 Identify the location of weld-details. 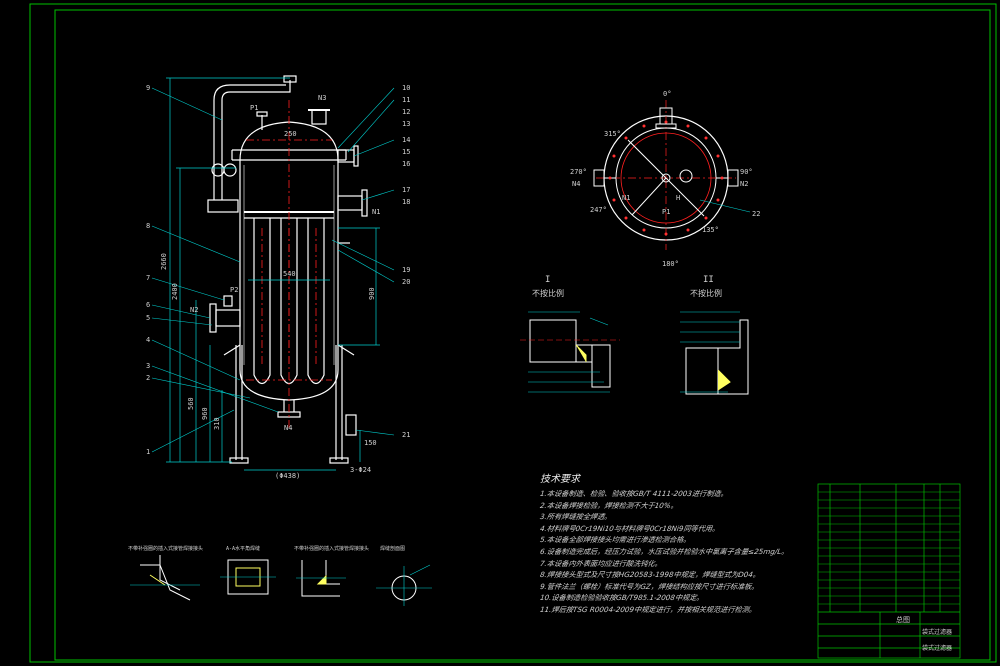
(281, 580).